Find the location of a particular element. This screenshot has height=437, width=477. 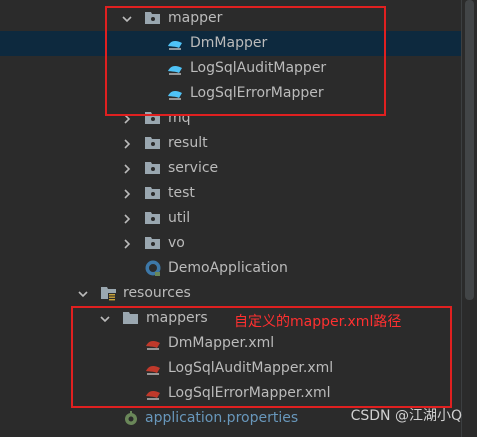

tree-row-label: DemoApplication is located at coordinates (228, 268).